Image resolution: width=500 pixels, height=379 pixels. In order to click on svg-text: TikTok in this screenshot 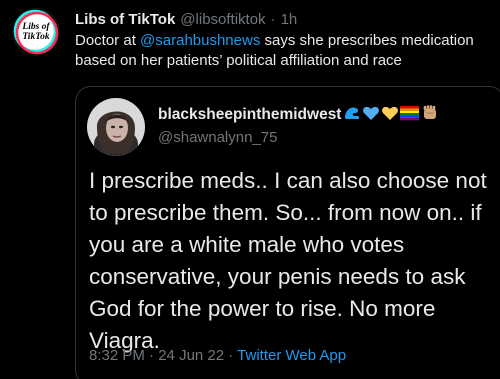, I will do `click(36, 37)`.